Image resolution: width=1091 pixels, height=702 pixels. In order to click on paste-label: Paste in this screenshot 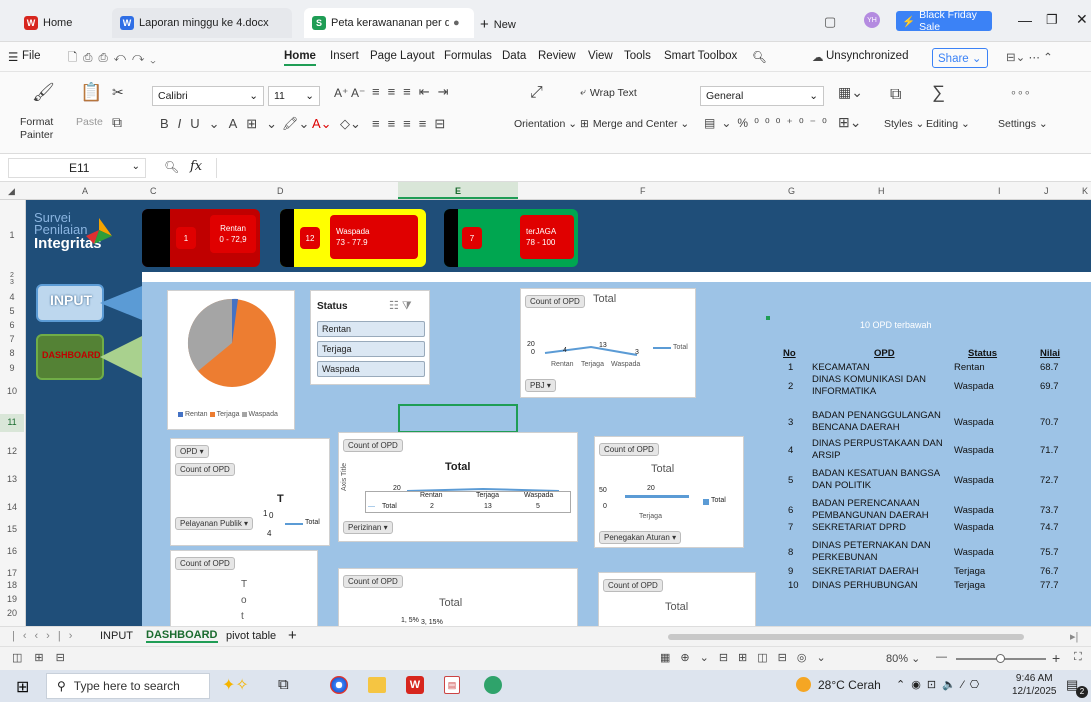, I will do `click(89, 122)`.